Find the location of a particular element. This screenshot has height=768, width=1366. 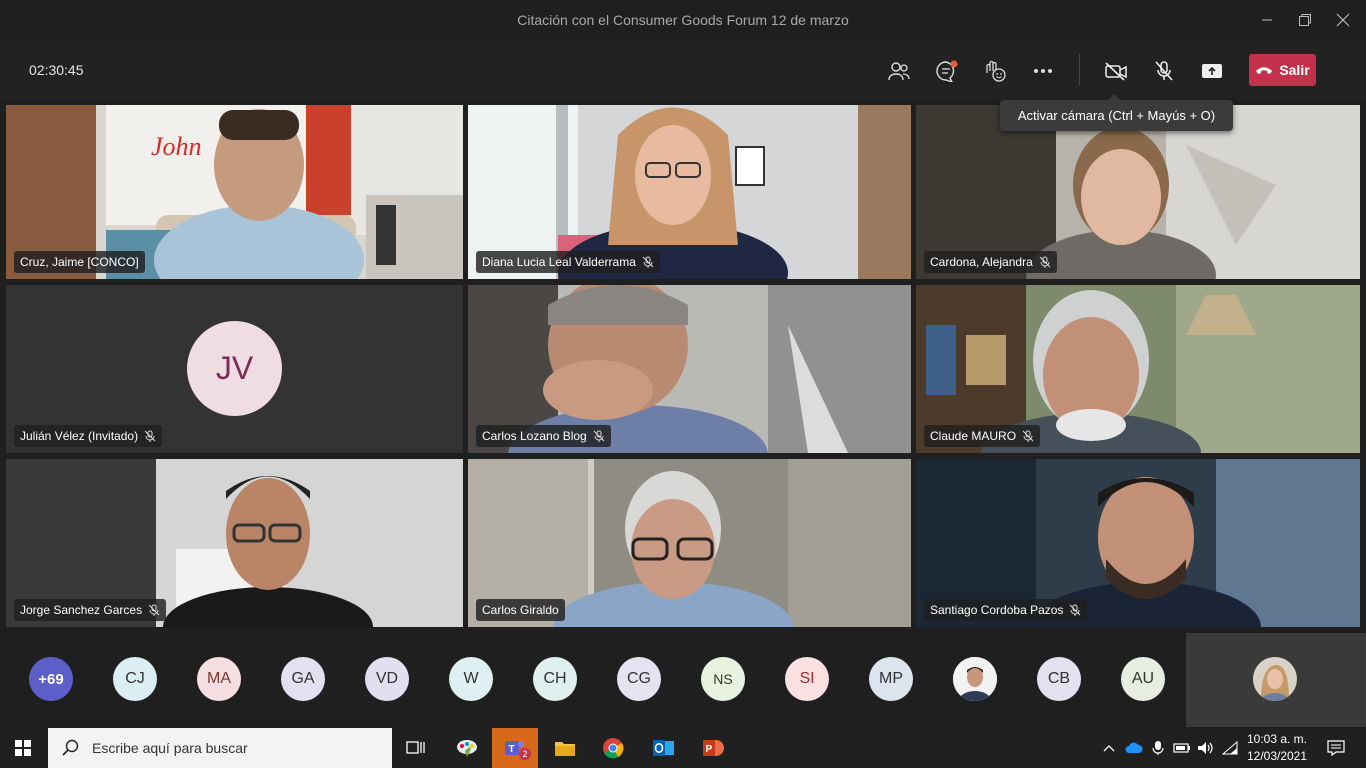

participant-name-tag: Carlos Giraldo is located at coordinates (520, 610).